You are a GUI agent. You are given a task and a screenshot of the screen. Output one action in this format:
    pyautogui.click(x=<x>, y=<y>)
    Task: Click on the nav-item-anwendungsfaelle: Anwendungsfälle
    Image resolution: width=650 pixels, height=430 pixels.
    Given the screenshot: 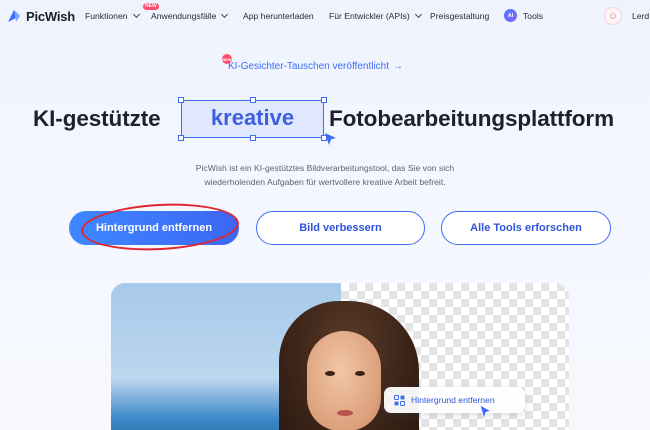 What is the action you would take?
    pyautogui.click(x=190, y=15)
    